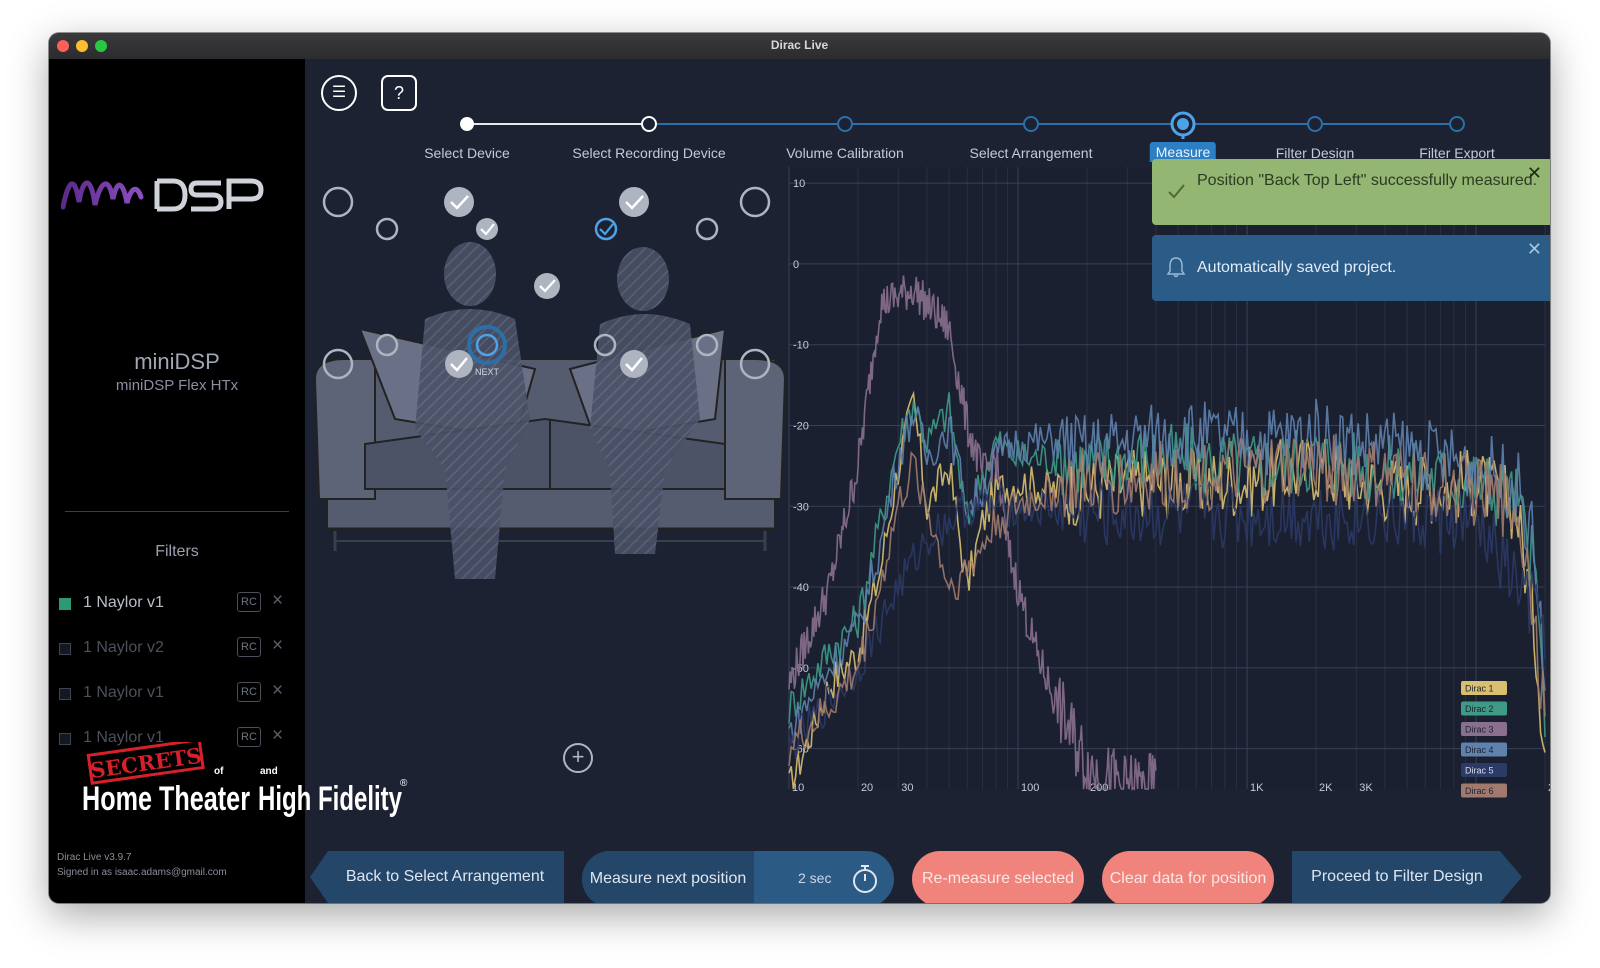 This screenshot has height=968, width=1600. I want to click on measure-next-control: Measure next position 2 sec, so click(738, 877).